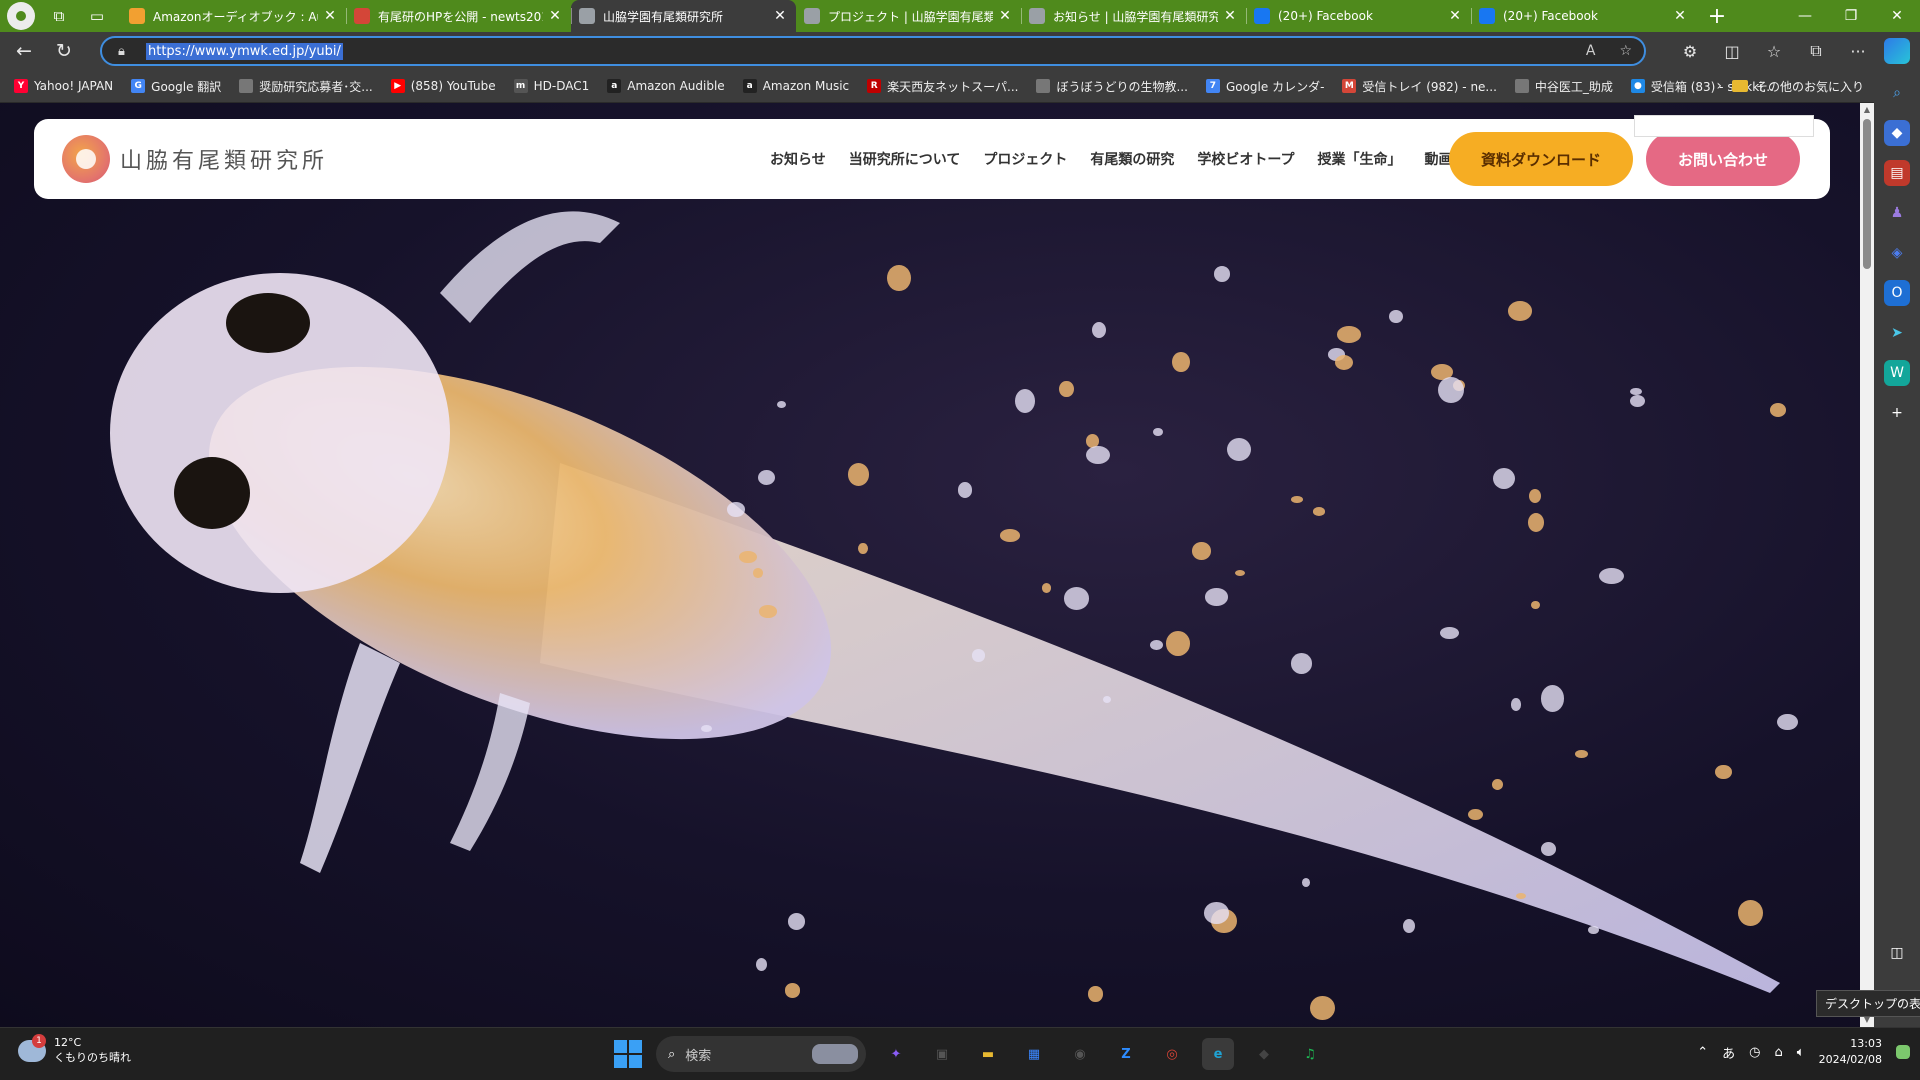 The height and width of the screenshot is (1080, 1920). I want to click on clock-sync-icon: ◷, so click(1754, 1052).